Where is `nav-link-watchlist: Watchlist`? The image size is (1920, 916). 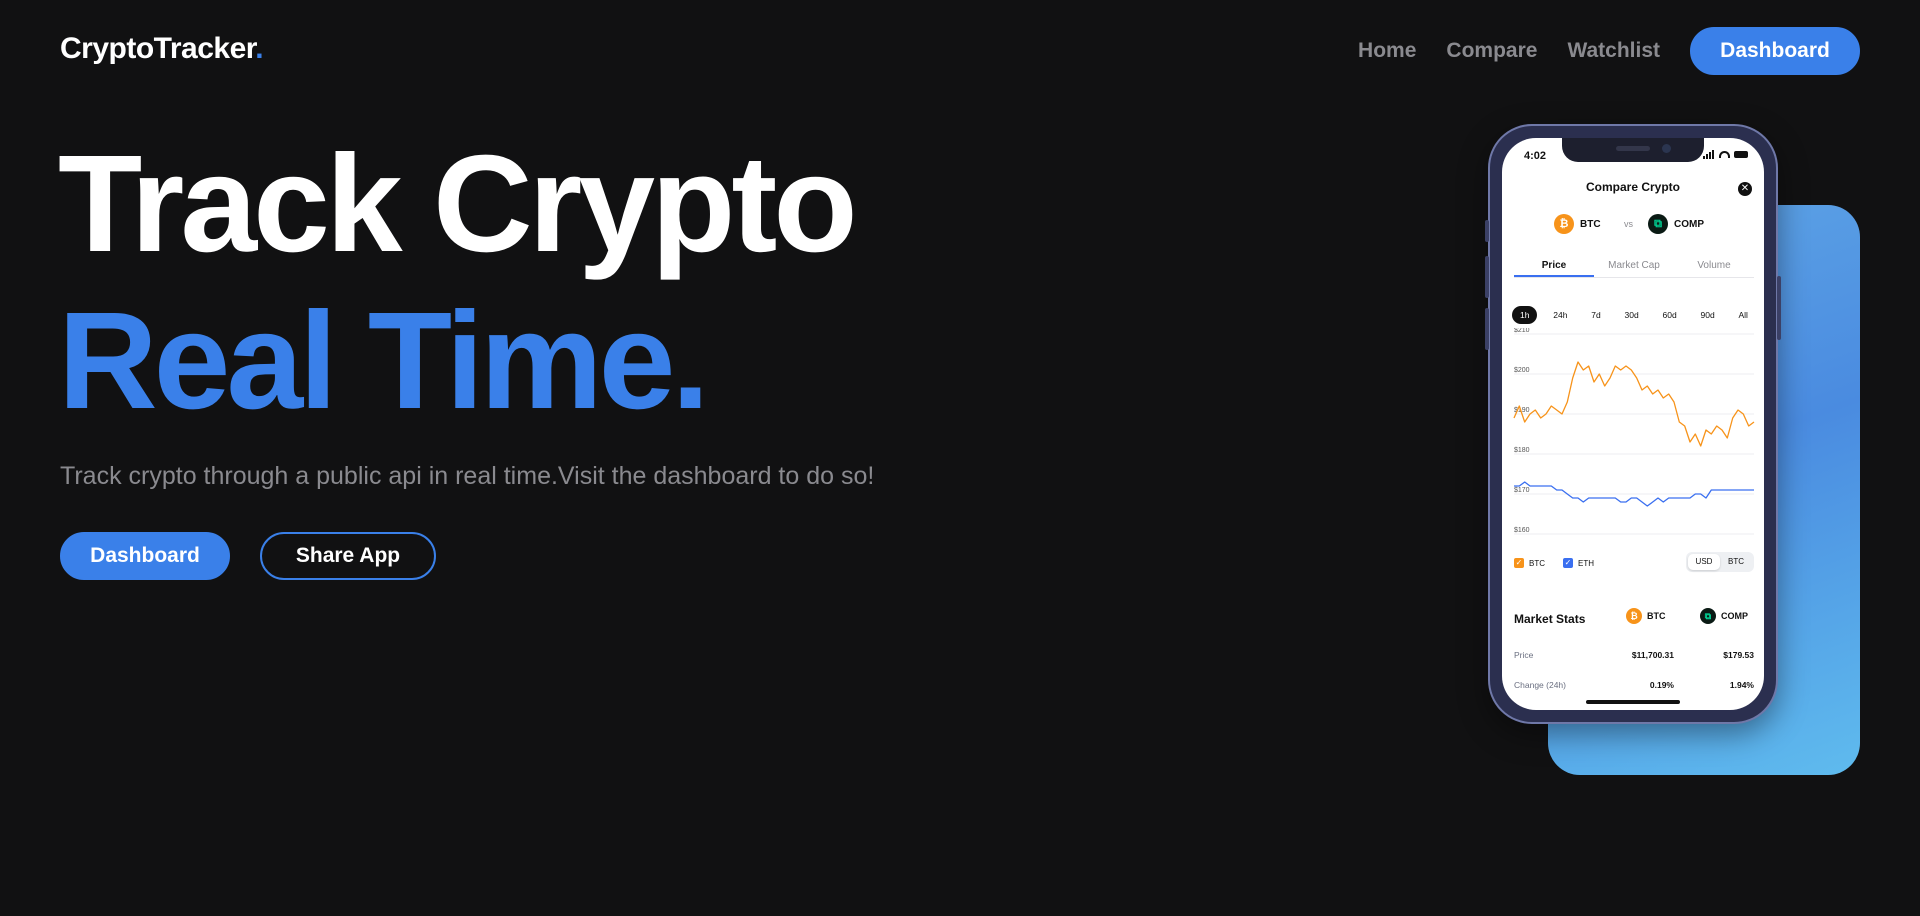
nav-link-watchlist: Watchlist is located at coordinates (1613, 51).